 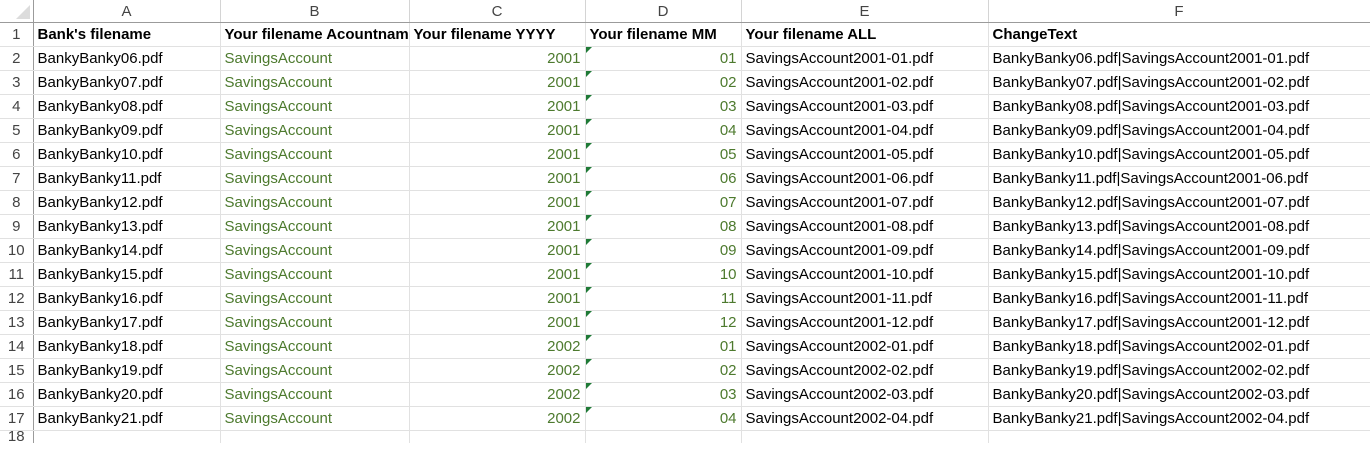 What do you see at coordinates (17, 370) in the screenshot?
I see `row-header: 15` at bounding box center [17, 370].